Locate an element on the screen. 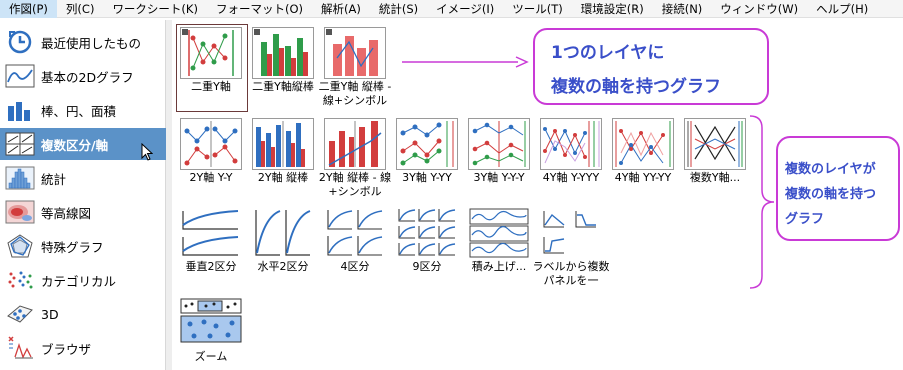  template-label: 2Y軸 Y-Y is located at coordinates (211, 177).